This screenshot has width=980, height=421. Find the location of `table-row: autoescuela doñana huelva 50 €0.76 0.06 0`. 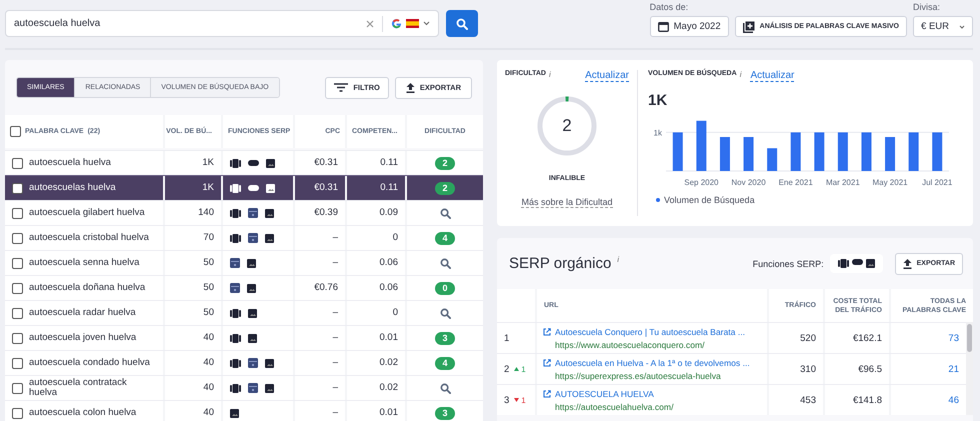

table-row: autoescuela doñana huelva 50 €0.76 0.06 0 is located at coordinates (244, 287).